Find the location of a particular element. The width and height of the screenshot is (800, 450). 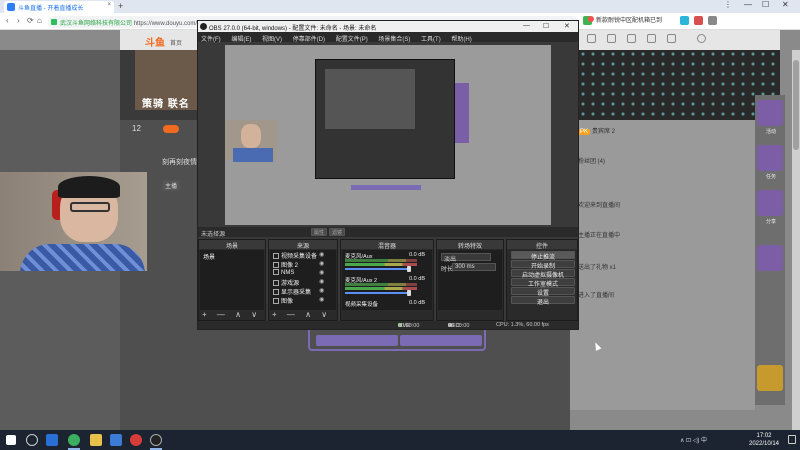

app-icon is located at coordinates (116, 440).